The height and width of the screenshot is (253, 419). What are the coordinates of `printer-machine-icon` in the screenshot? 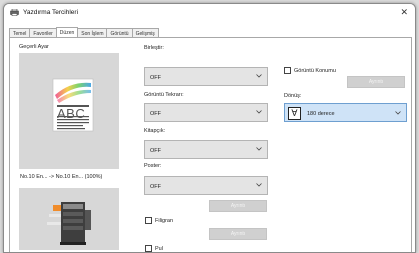 It's located at (69, 223).